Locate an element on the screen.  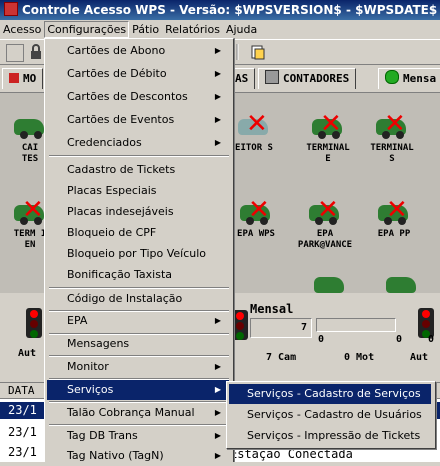
menu-patio: Pátio is located at coordinates (145, 29).